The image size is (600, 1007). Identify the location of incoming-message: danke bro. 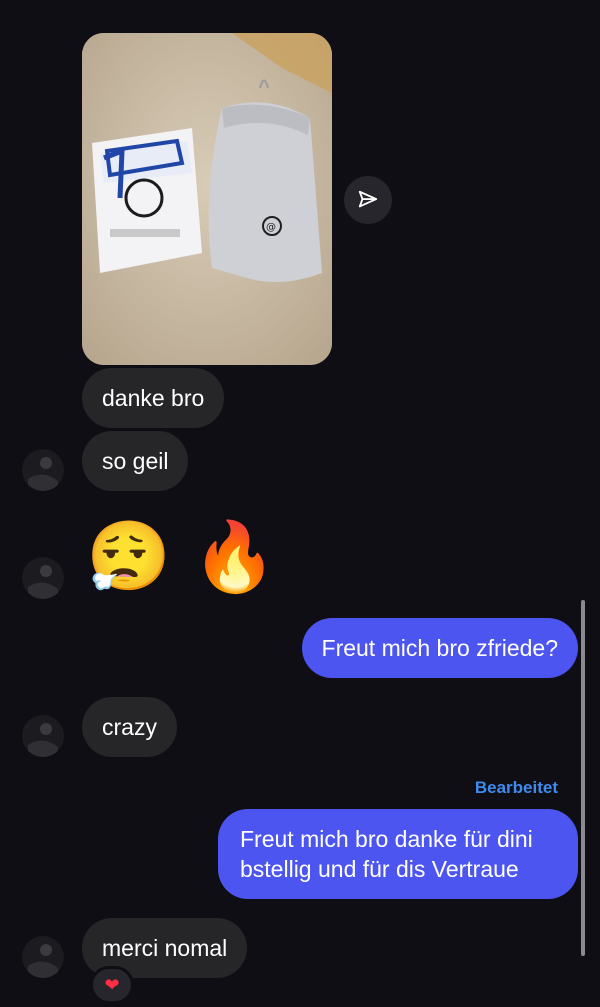
(153, 398).